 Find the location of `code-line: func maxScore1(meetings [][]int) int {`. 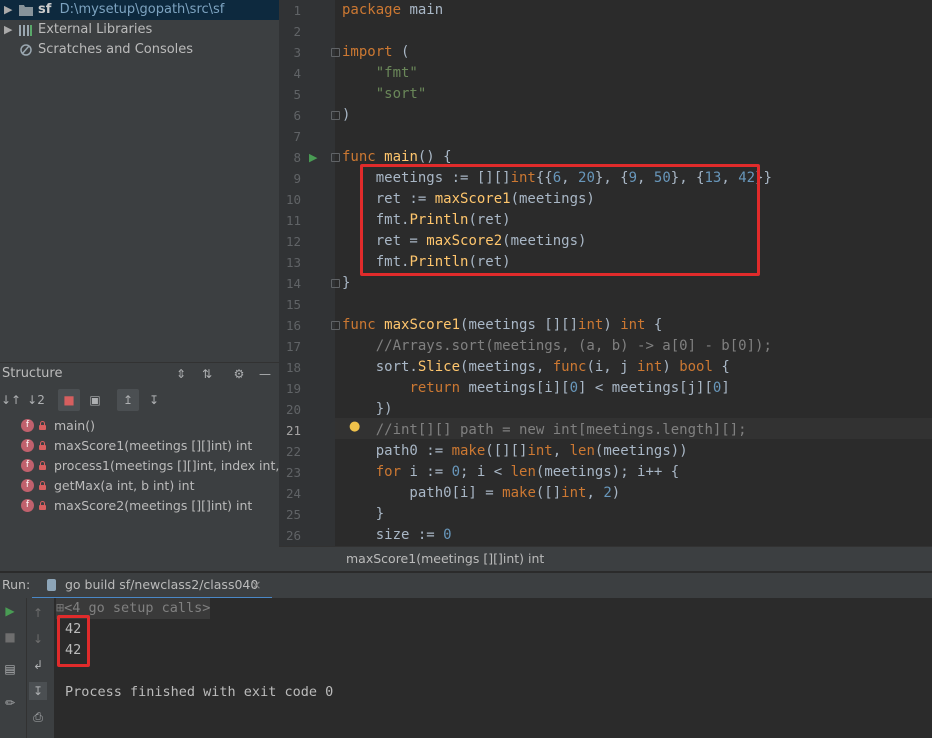

code-line: func maxScore1(meetings [][]int) int { is located at coordinates (502, 325).